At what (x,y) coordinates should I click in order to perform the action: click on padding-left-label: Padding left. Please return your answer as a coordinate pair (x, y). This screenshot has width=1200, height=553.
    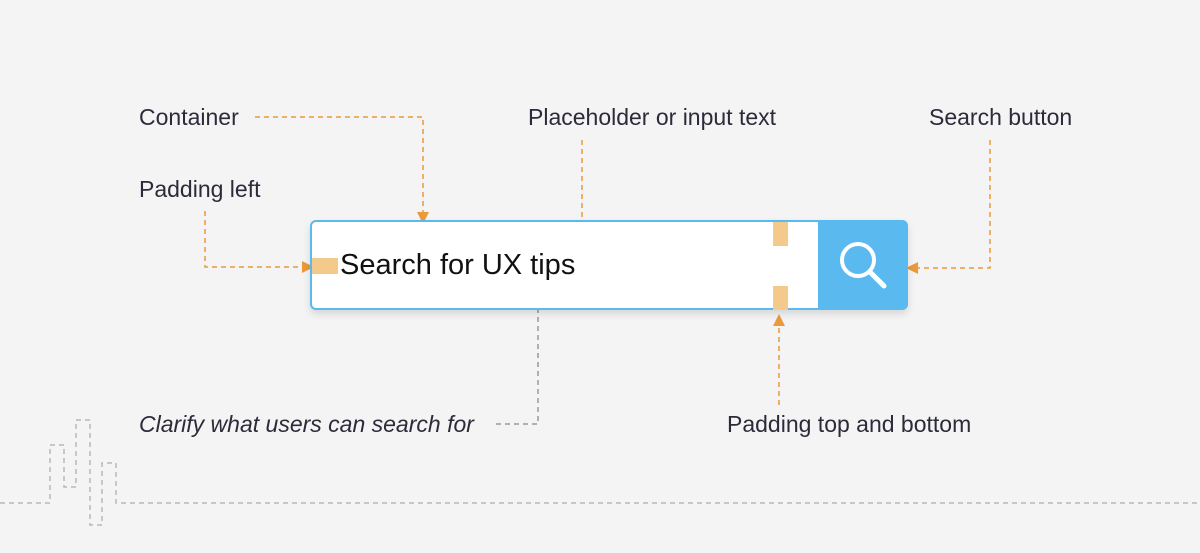
    Looking at the image, I should click on (200, 189).